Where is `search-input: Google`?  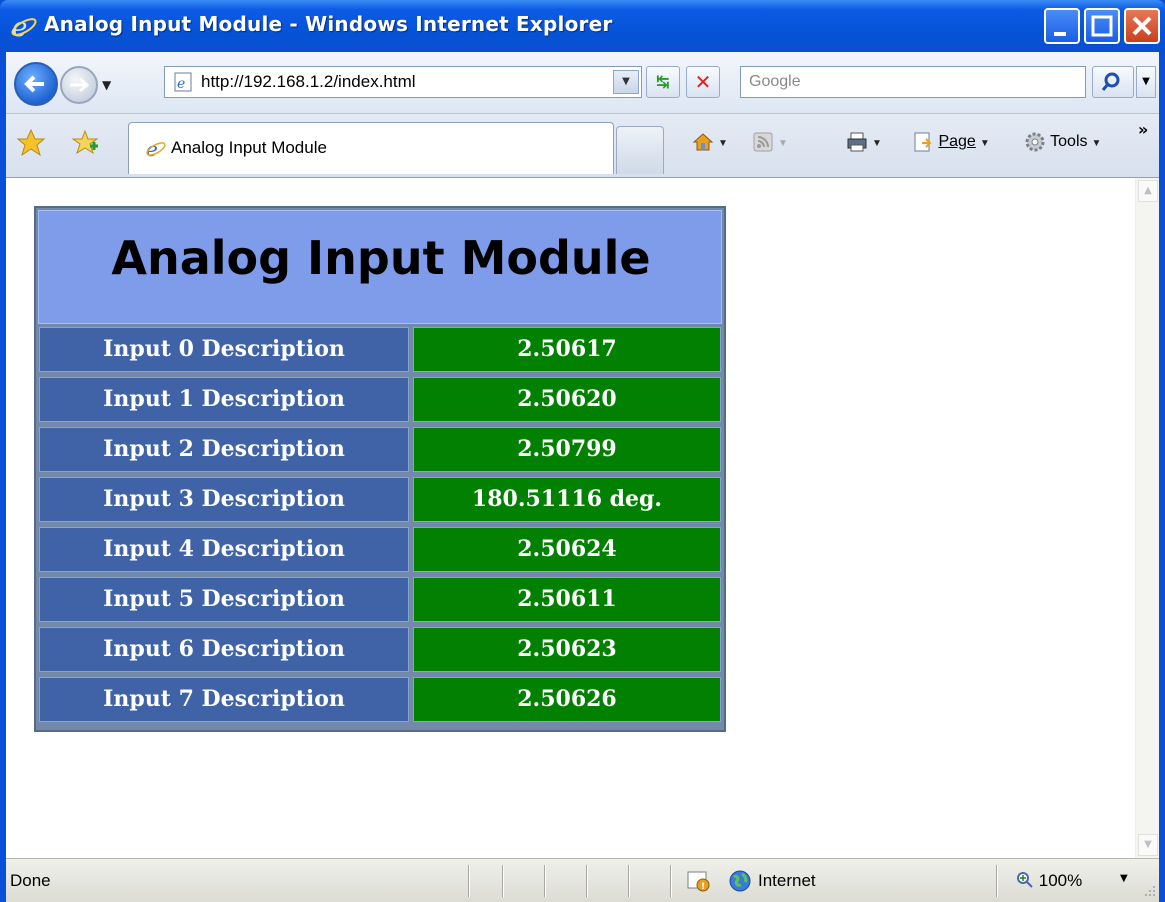
search-input: Google is located at coordinates (913, 82).